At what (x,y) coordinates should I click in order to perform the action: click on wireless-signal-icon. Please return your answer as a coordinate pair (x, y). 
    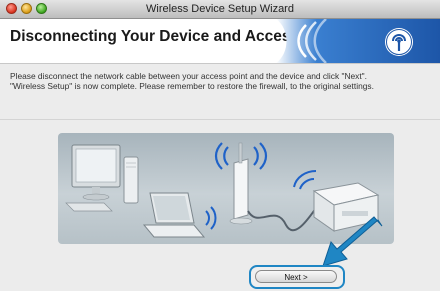
    Looking at the image, I should click on (358, 41).